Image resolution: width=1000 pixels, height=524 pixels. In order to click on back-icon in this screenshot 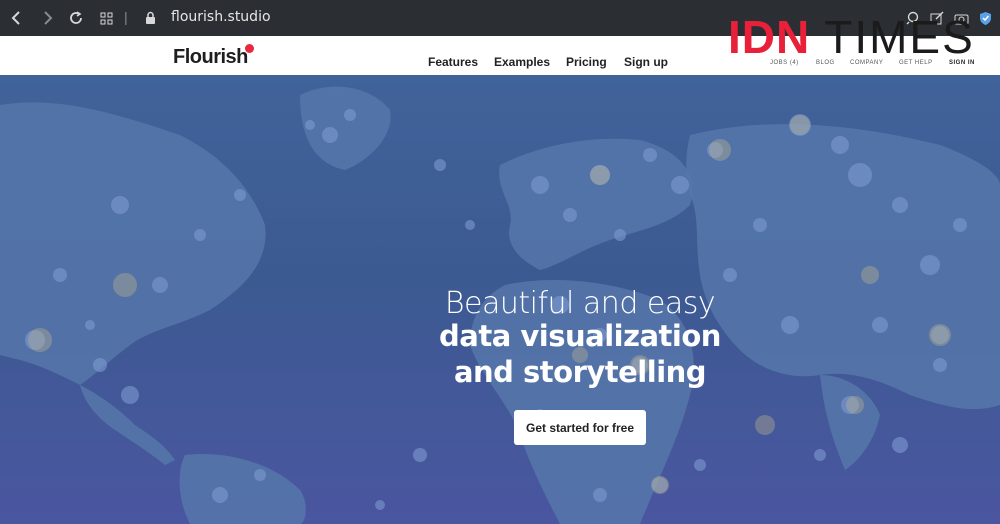, I will do `click(17, 18)`.